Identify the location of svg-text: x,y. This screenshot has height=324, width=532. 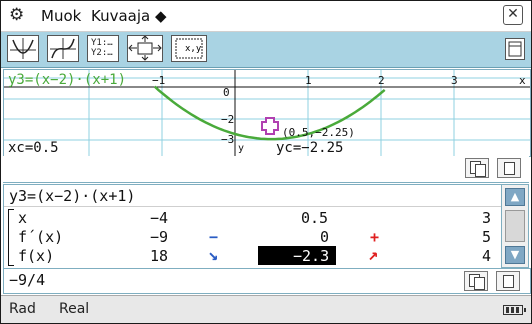
(193, 49).